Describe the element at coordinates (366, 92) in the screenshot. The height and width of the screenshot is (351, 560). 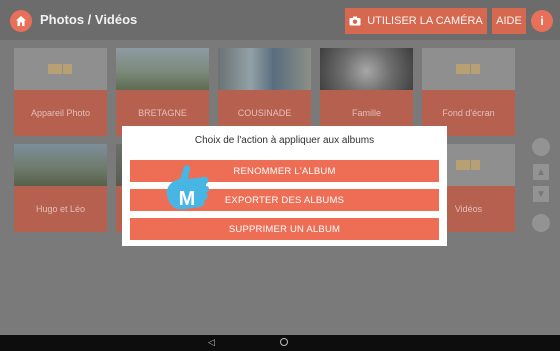
I see `album-tile-famille: Famille` at that location.